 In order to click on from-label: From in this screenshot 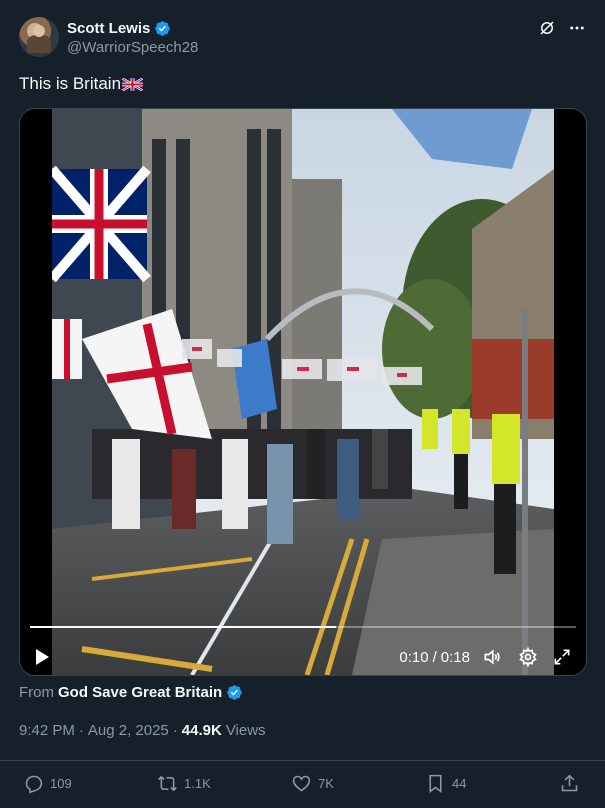, I will do `click(36, 692)`.